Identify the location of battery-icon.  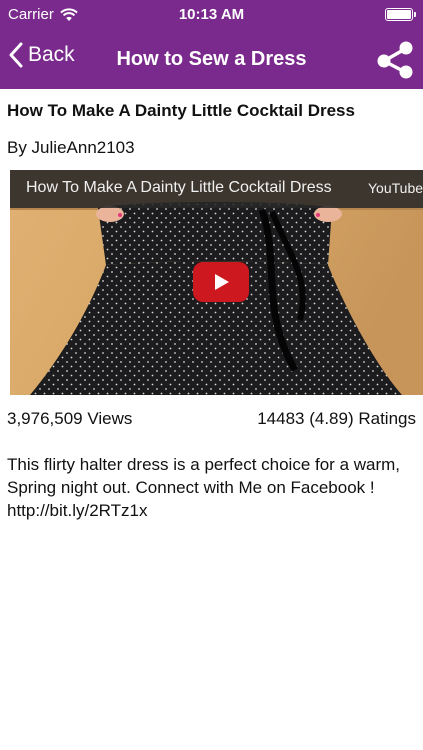
(400, 14).